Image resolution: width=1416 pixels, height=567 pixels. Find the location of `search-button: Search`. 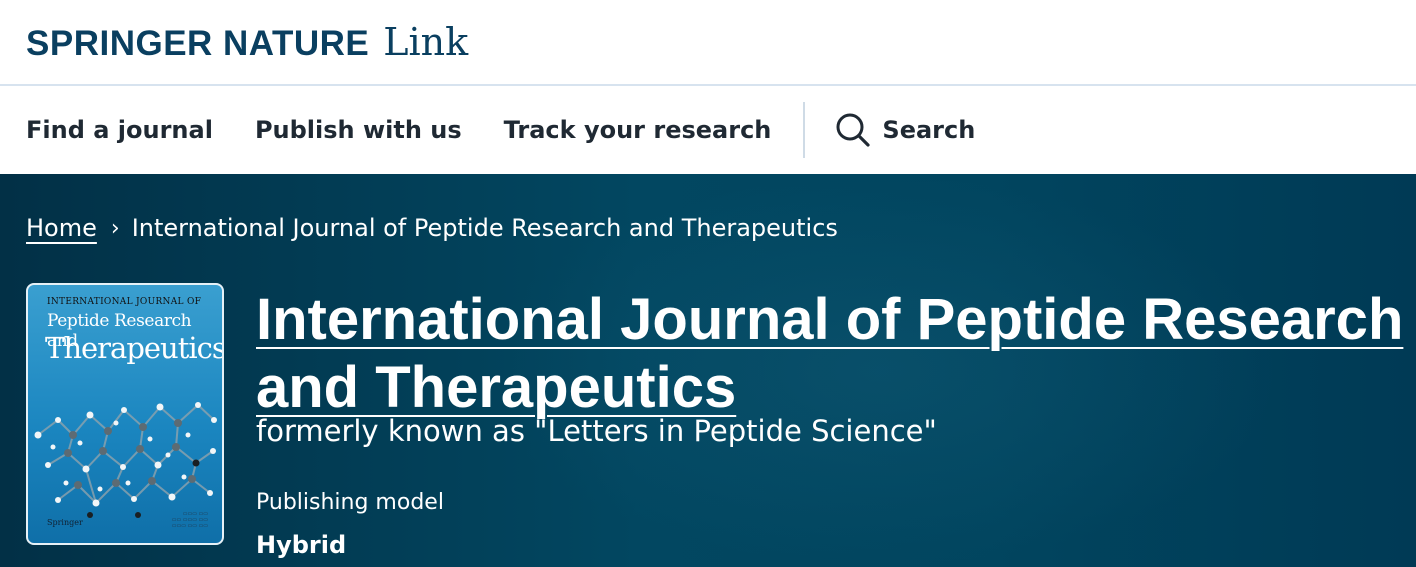

search-button: Search is located at coordinates (905, 130).